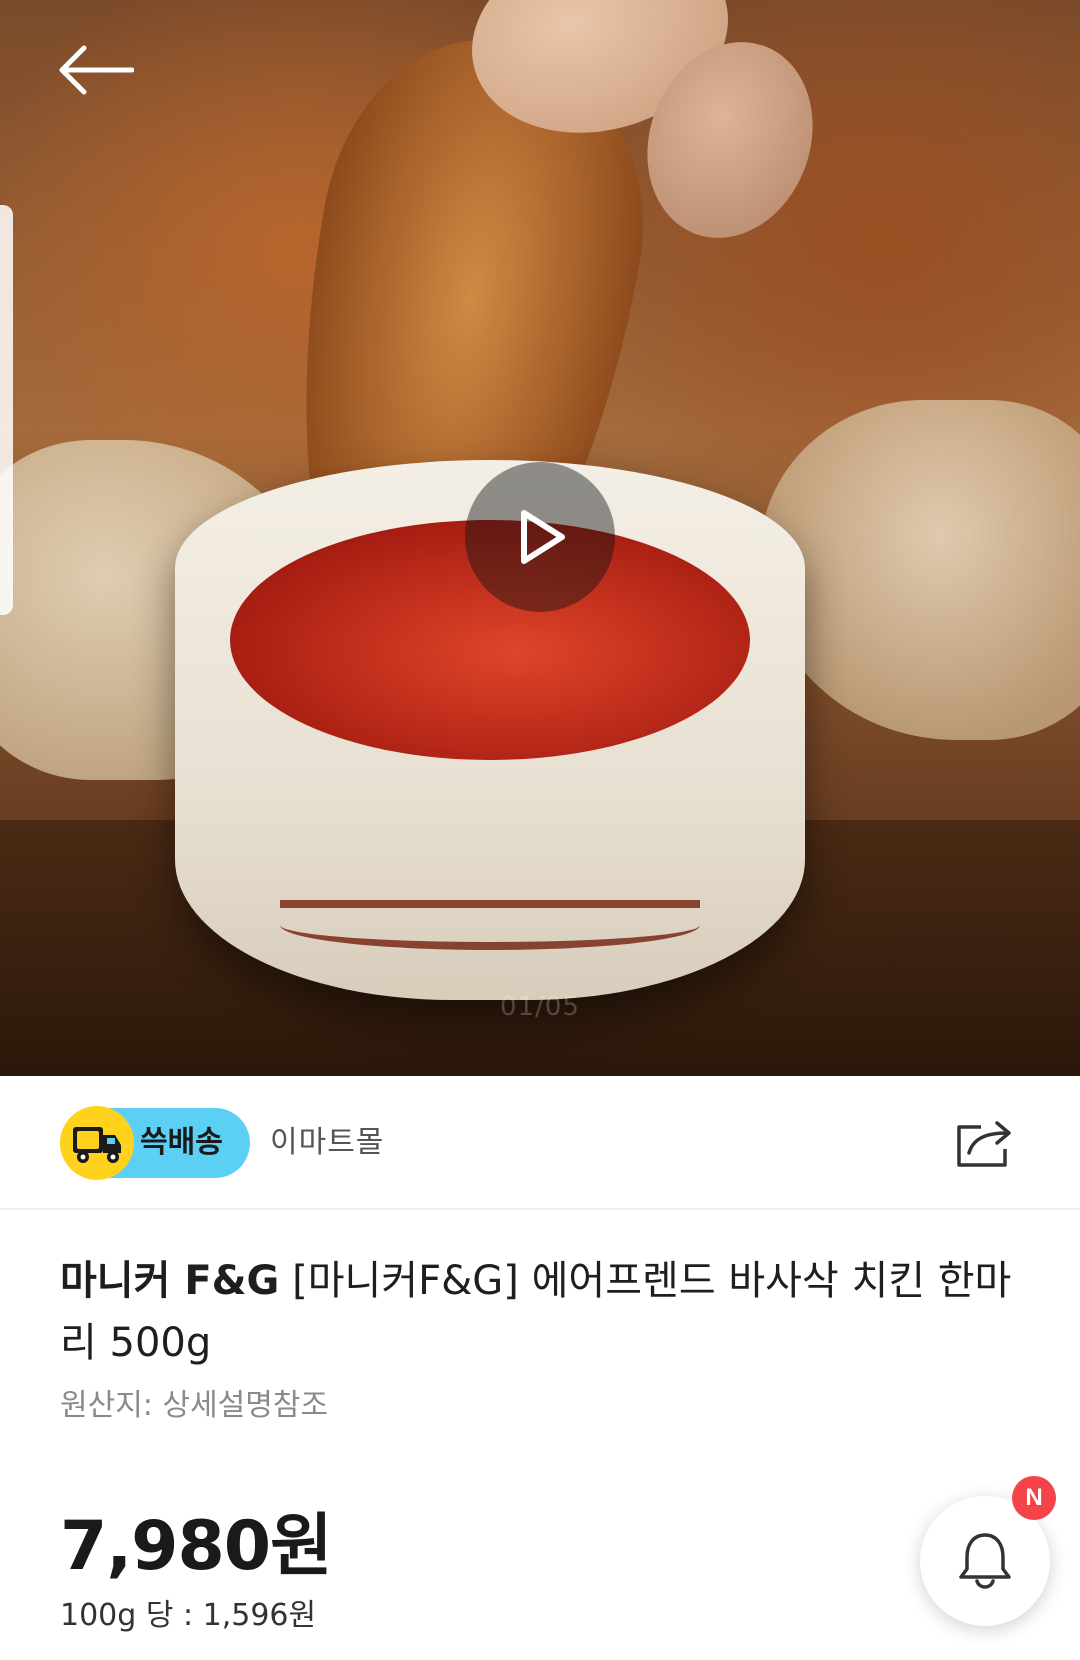 This screenshot has height=1660, width=1080. What do you see at coordinates (6, 410) in the screenshot?
I see `side-drawer-handle` at bounding box center [6, 410].